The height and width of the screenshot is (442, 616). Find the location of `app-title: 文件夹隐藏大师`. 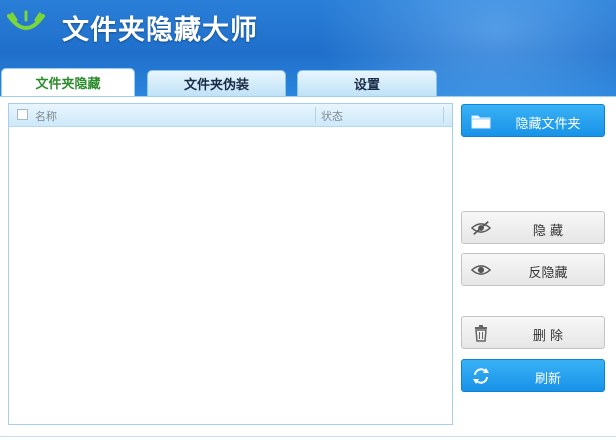

app-title: 文件夹隐藏大师 is located at coordinates (160, 30).